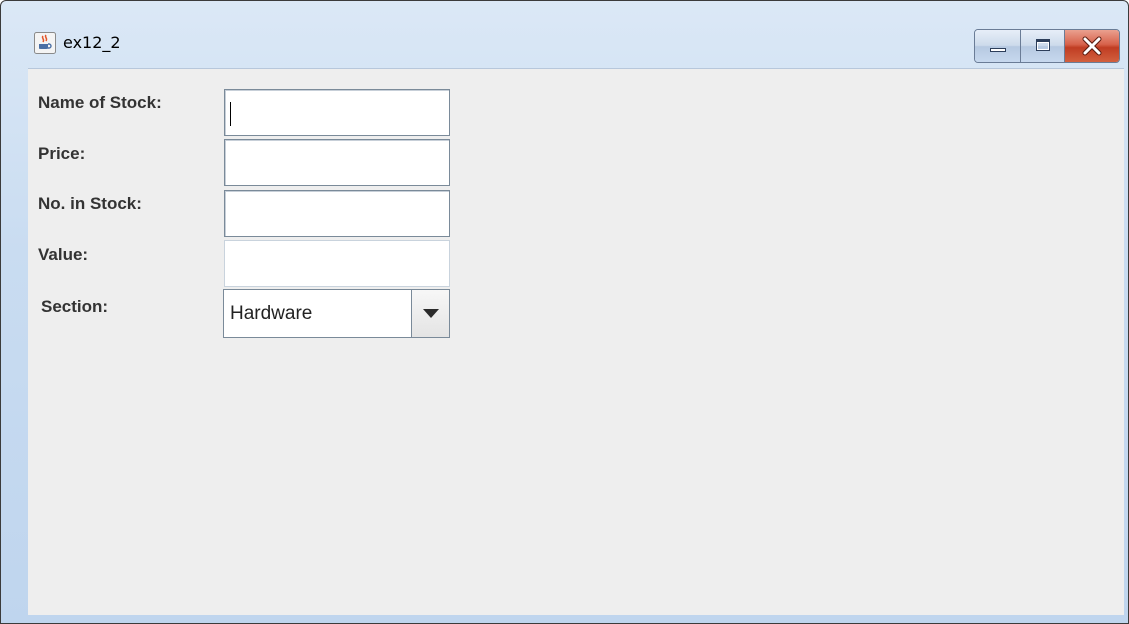 The image size is (1129, 624). I want to click on name-of-stock-input, so click(337, 112).